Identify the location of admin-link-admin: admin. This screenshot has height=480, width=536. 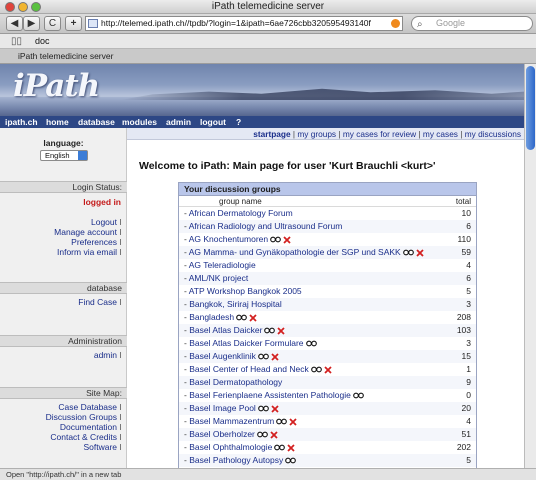
(107, 355).